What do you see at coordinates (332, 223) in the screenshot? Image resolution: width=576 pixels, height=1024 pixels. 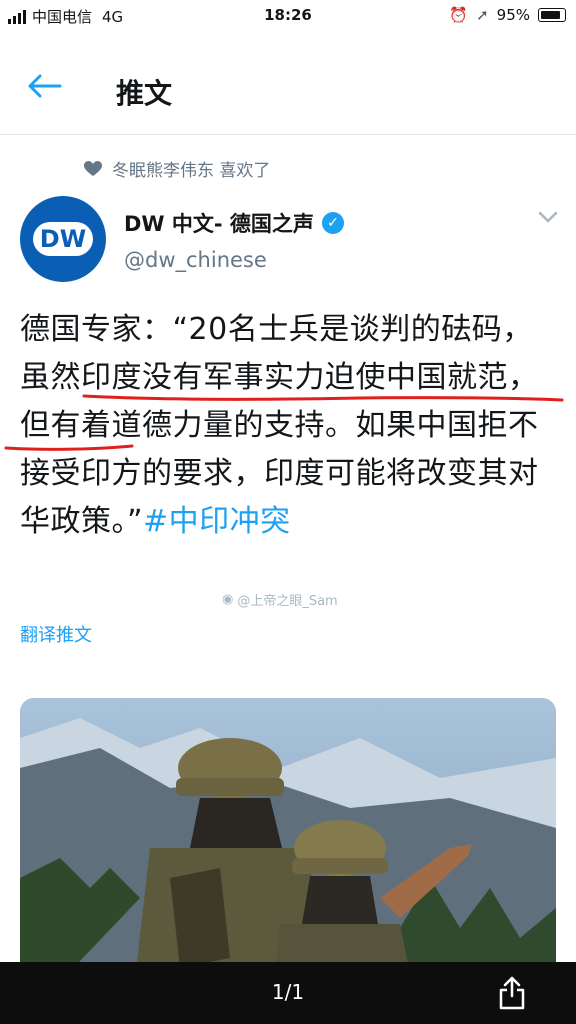 I see `verified-badge-icon: ✓` at bounding box center [332, 223].